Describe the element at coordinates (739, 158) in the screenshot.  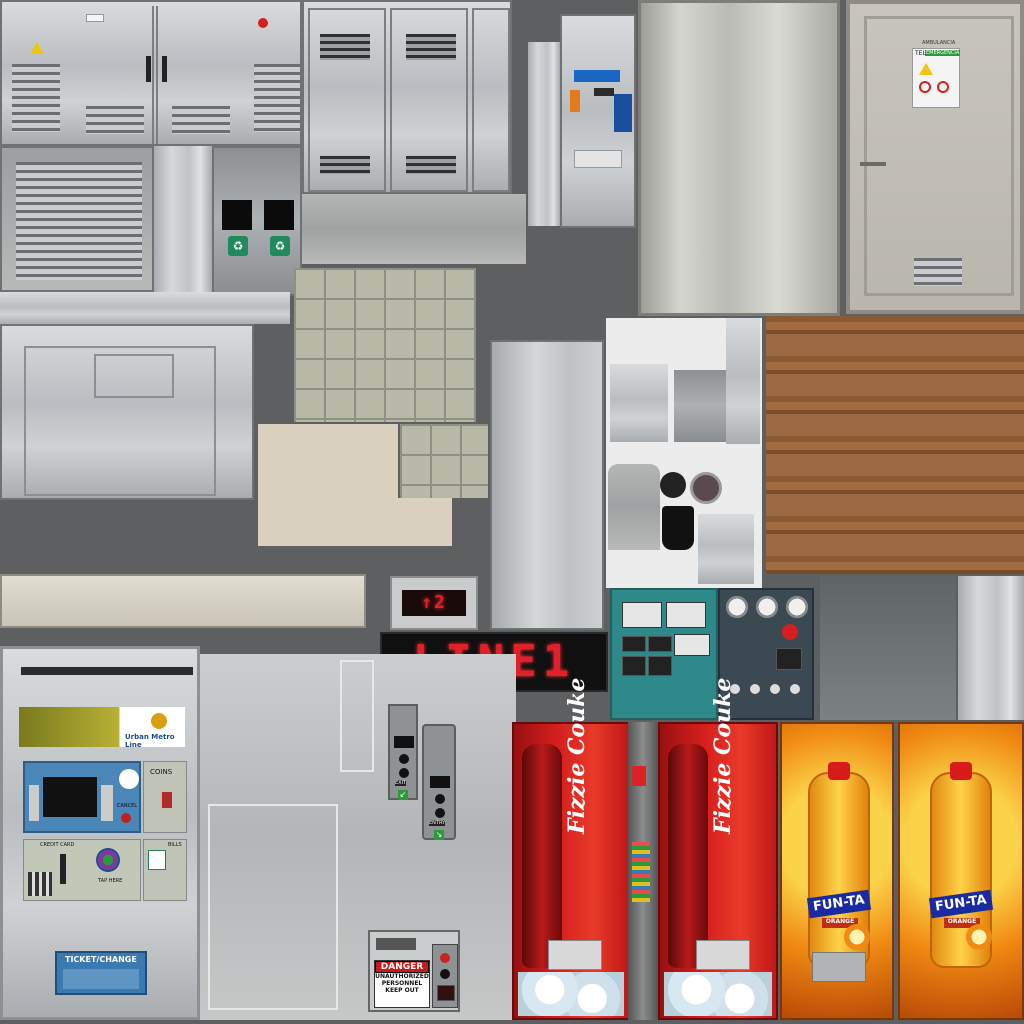
I see `steel-door` at that location.